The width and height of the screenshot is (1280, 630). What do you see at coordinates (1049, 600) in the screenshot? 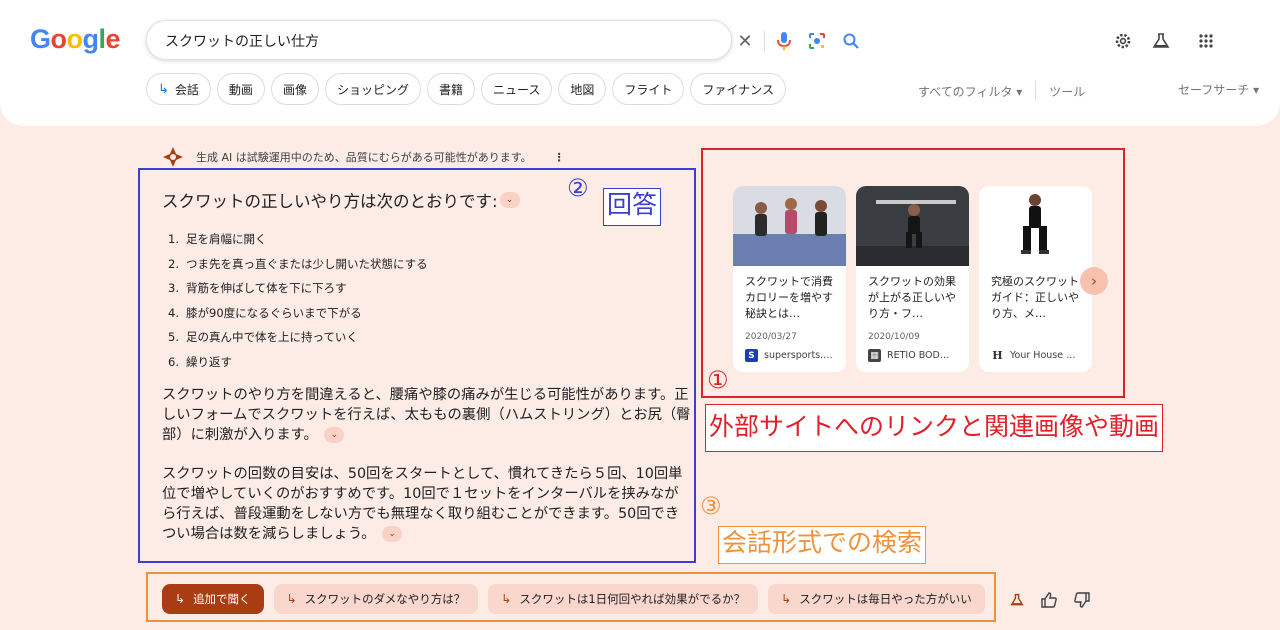
I see `thumbs-up-icon` at bounding box center [1049, 600].